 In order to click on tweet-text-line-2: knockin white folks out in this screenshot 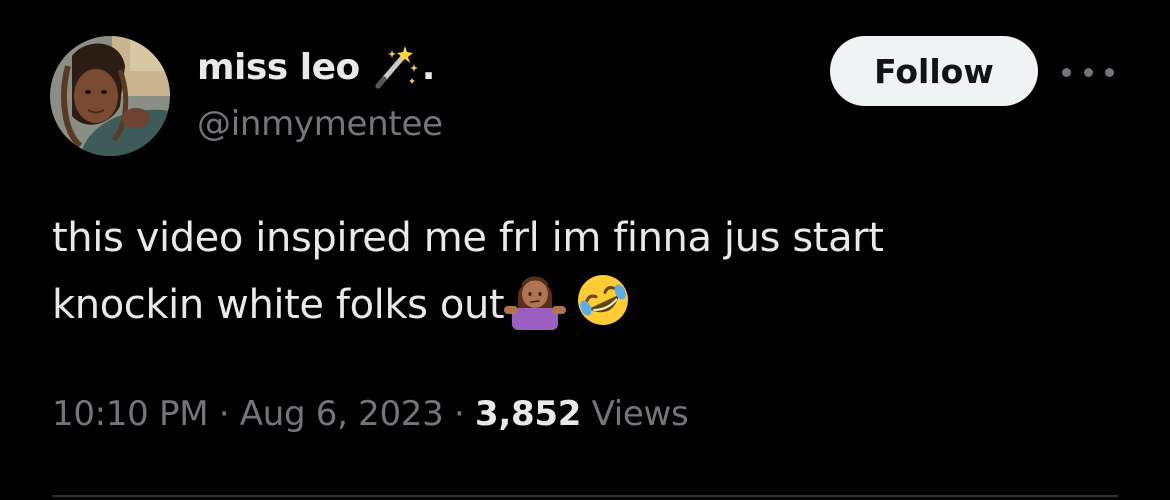, I will do `click(577, 309)`.